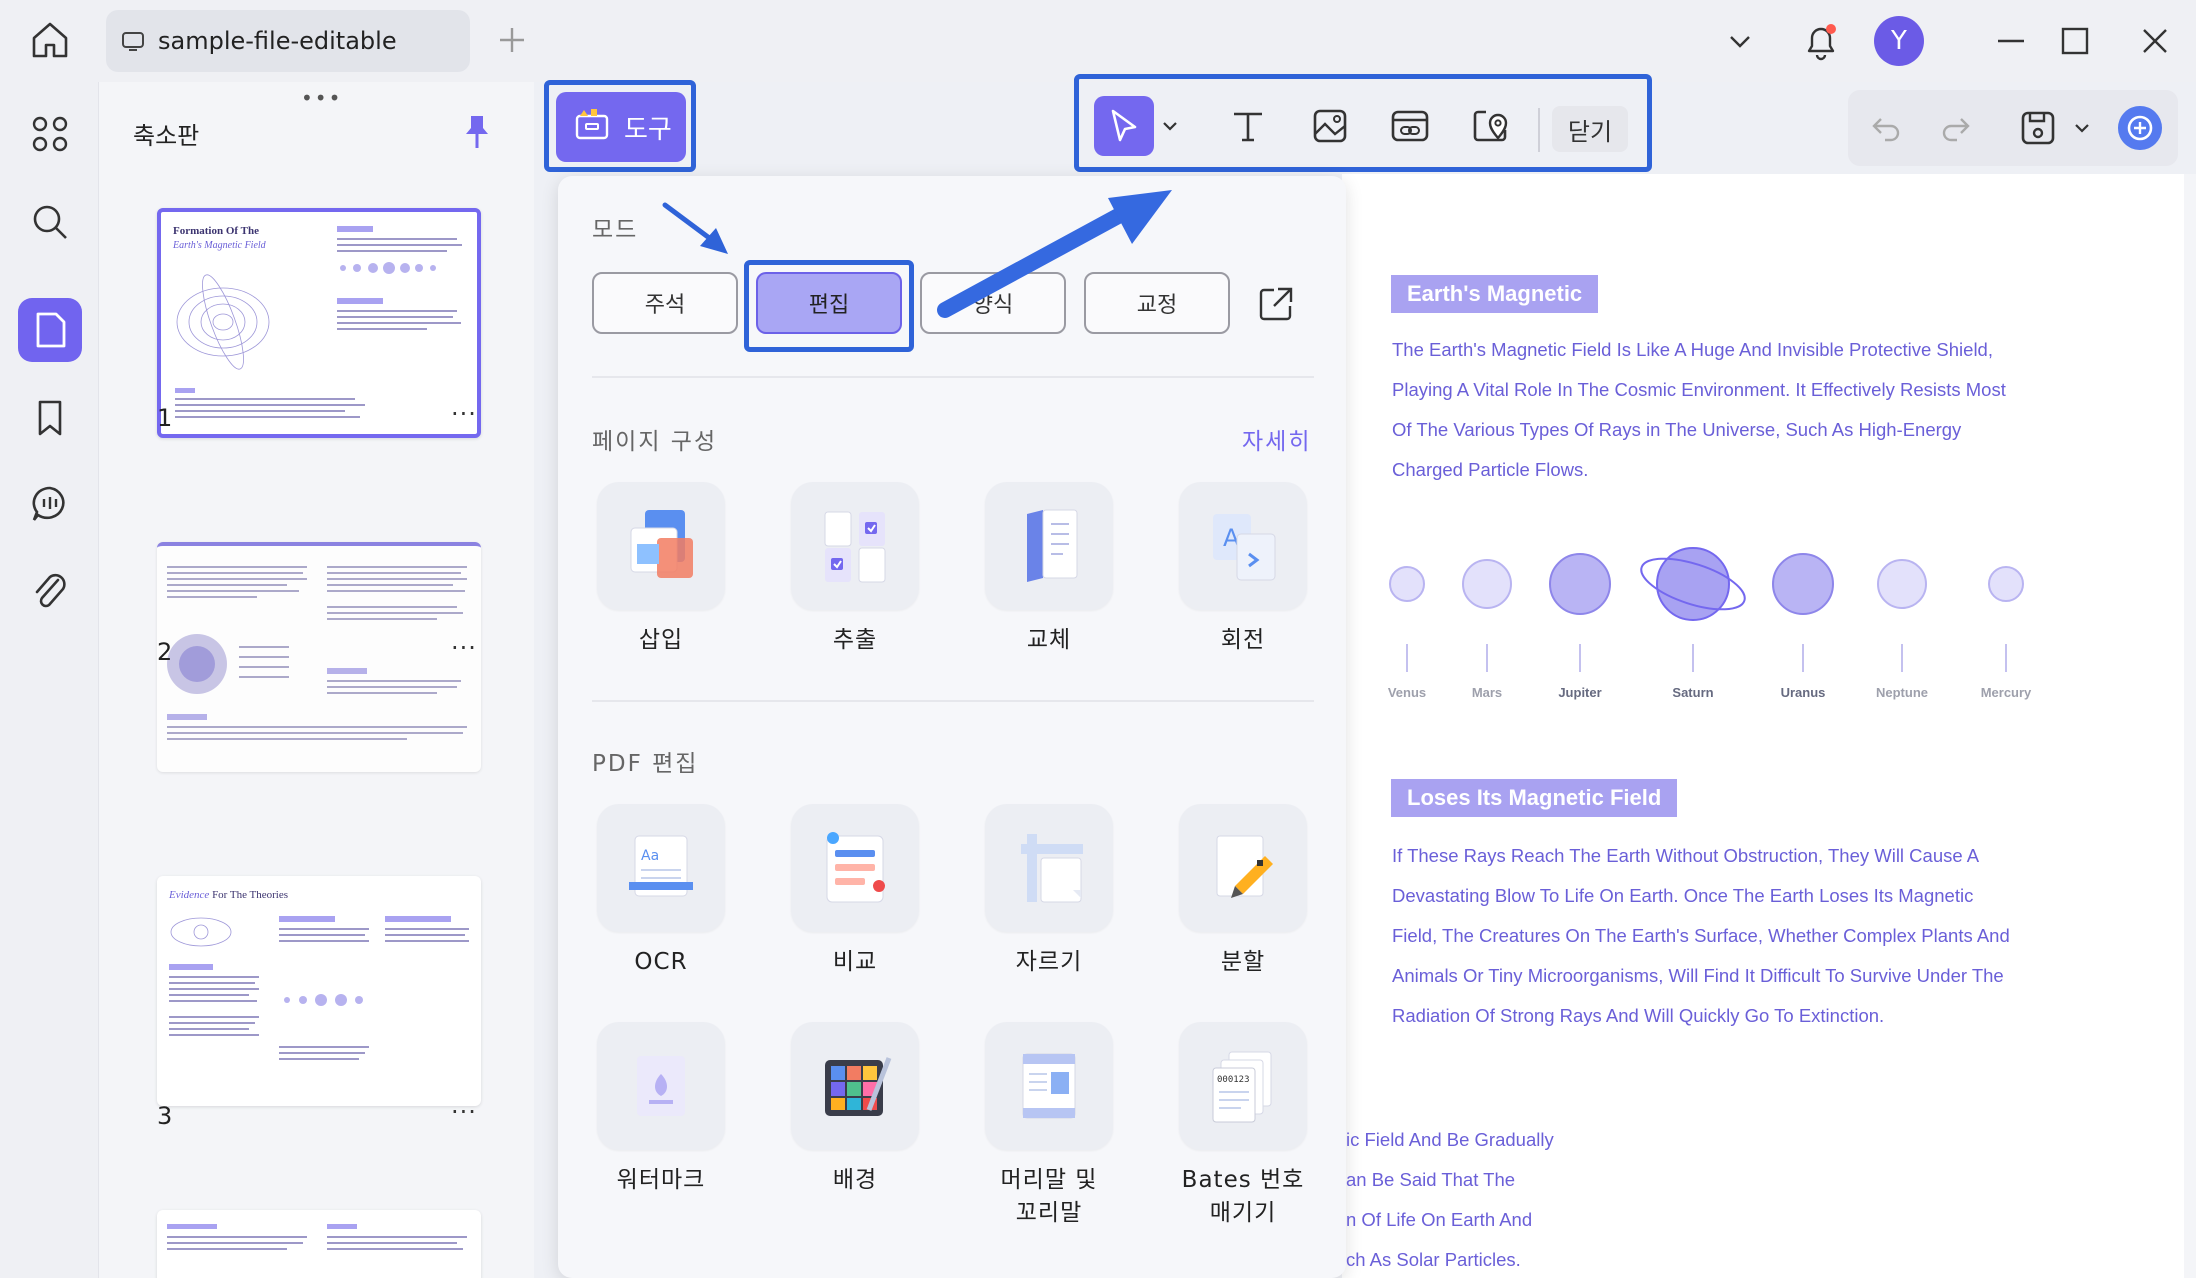 The image size is (2196, 1278). I want to click on doc-line: Charged Particle Flows., so click(1772, 470).